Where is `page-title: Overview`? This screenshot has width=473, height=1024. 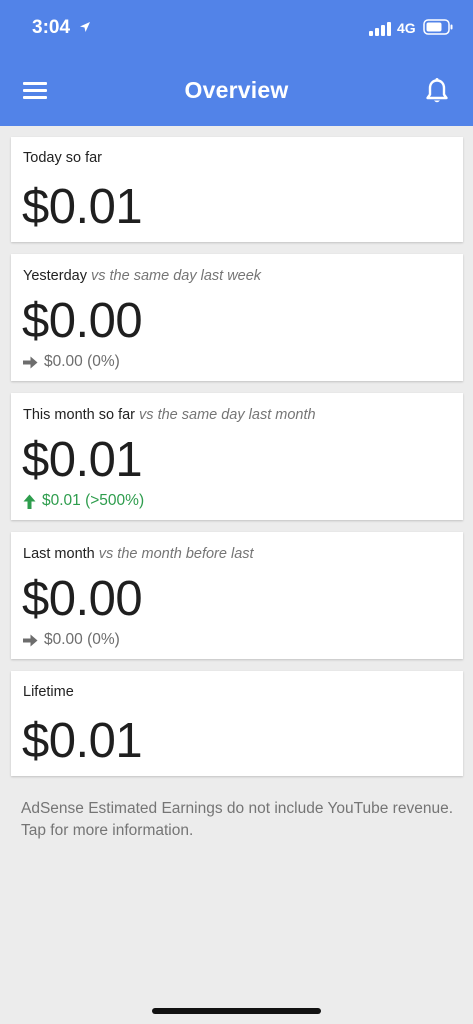 page-title: Overview is located at coordinates (236, 90).